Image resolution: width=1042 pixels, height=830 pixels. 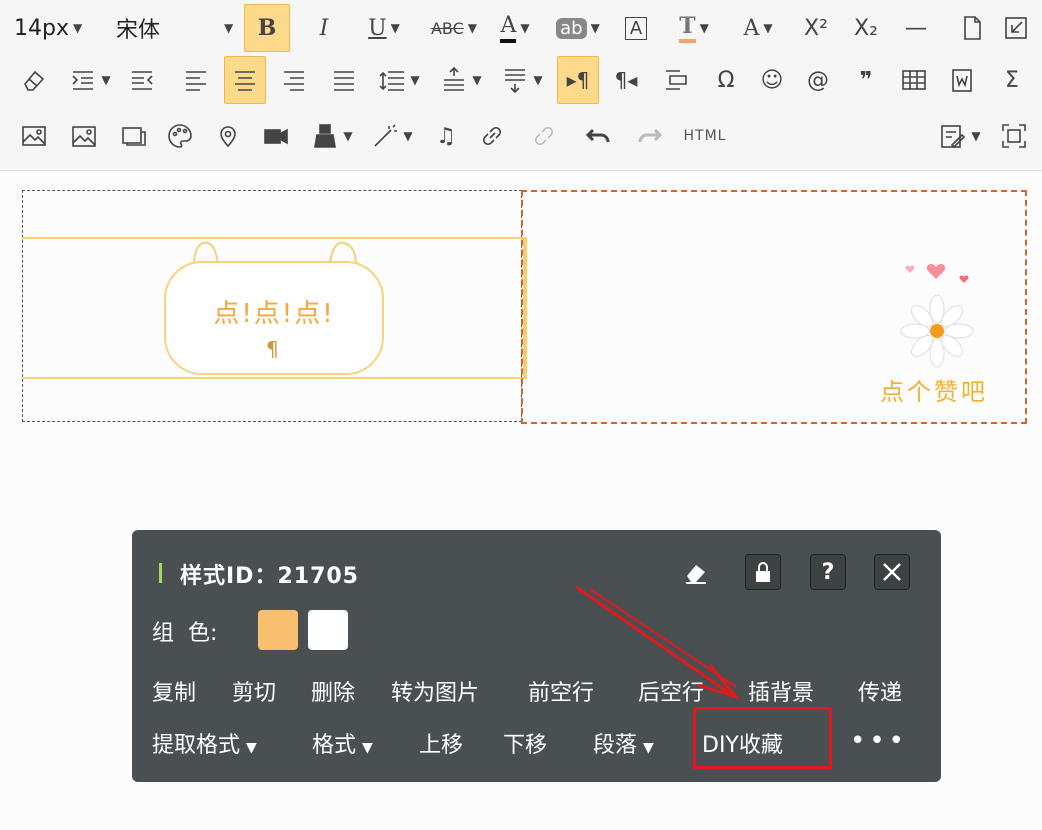 I want to click on text-border-button: A, so click(x=636, y=28).